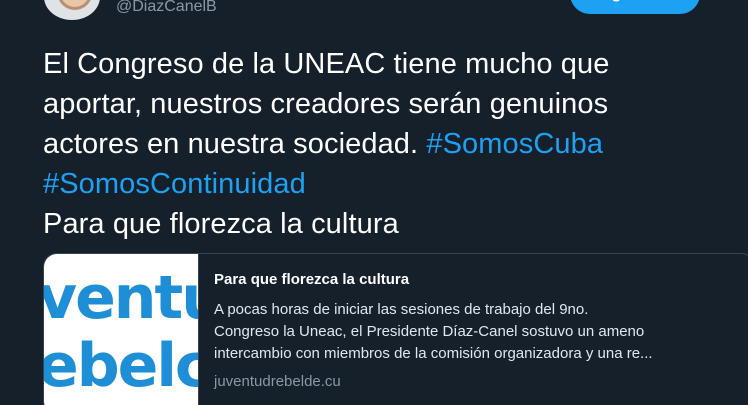  What do you see at coordinates (326, 64) in the screenshot?
I see `tweet-text-line: El Congreso de la UNEAC tiene mucho que` at bounding box center [326, 64].